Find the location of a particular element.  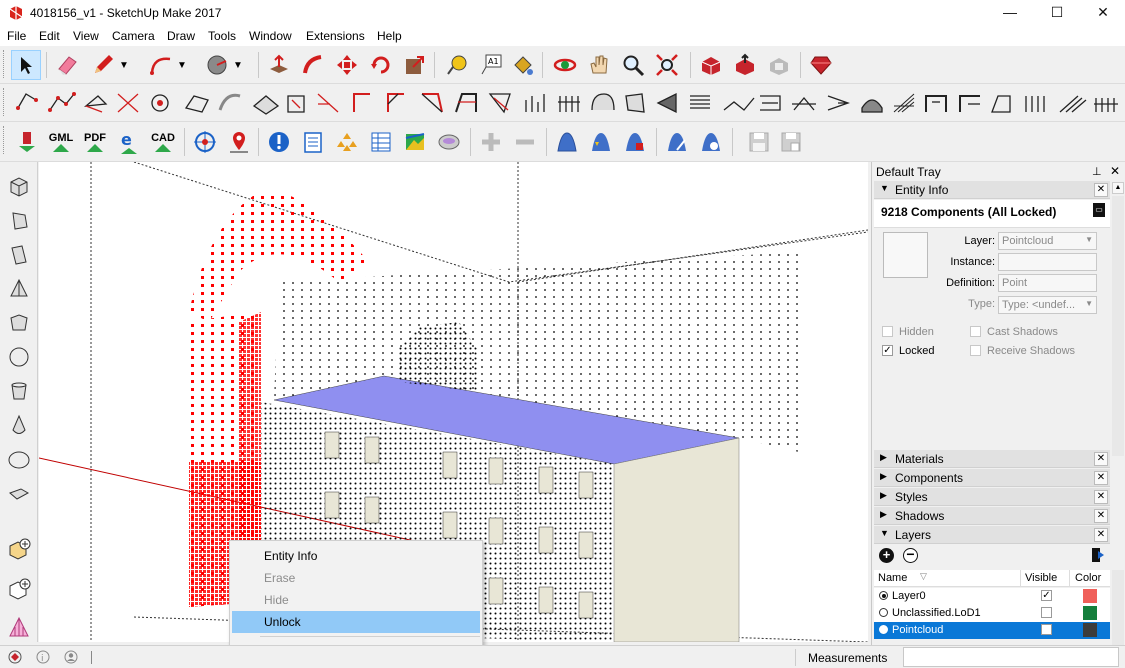

line-tool-button is located at coordinates (103, 65).